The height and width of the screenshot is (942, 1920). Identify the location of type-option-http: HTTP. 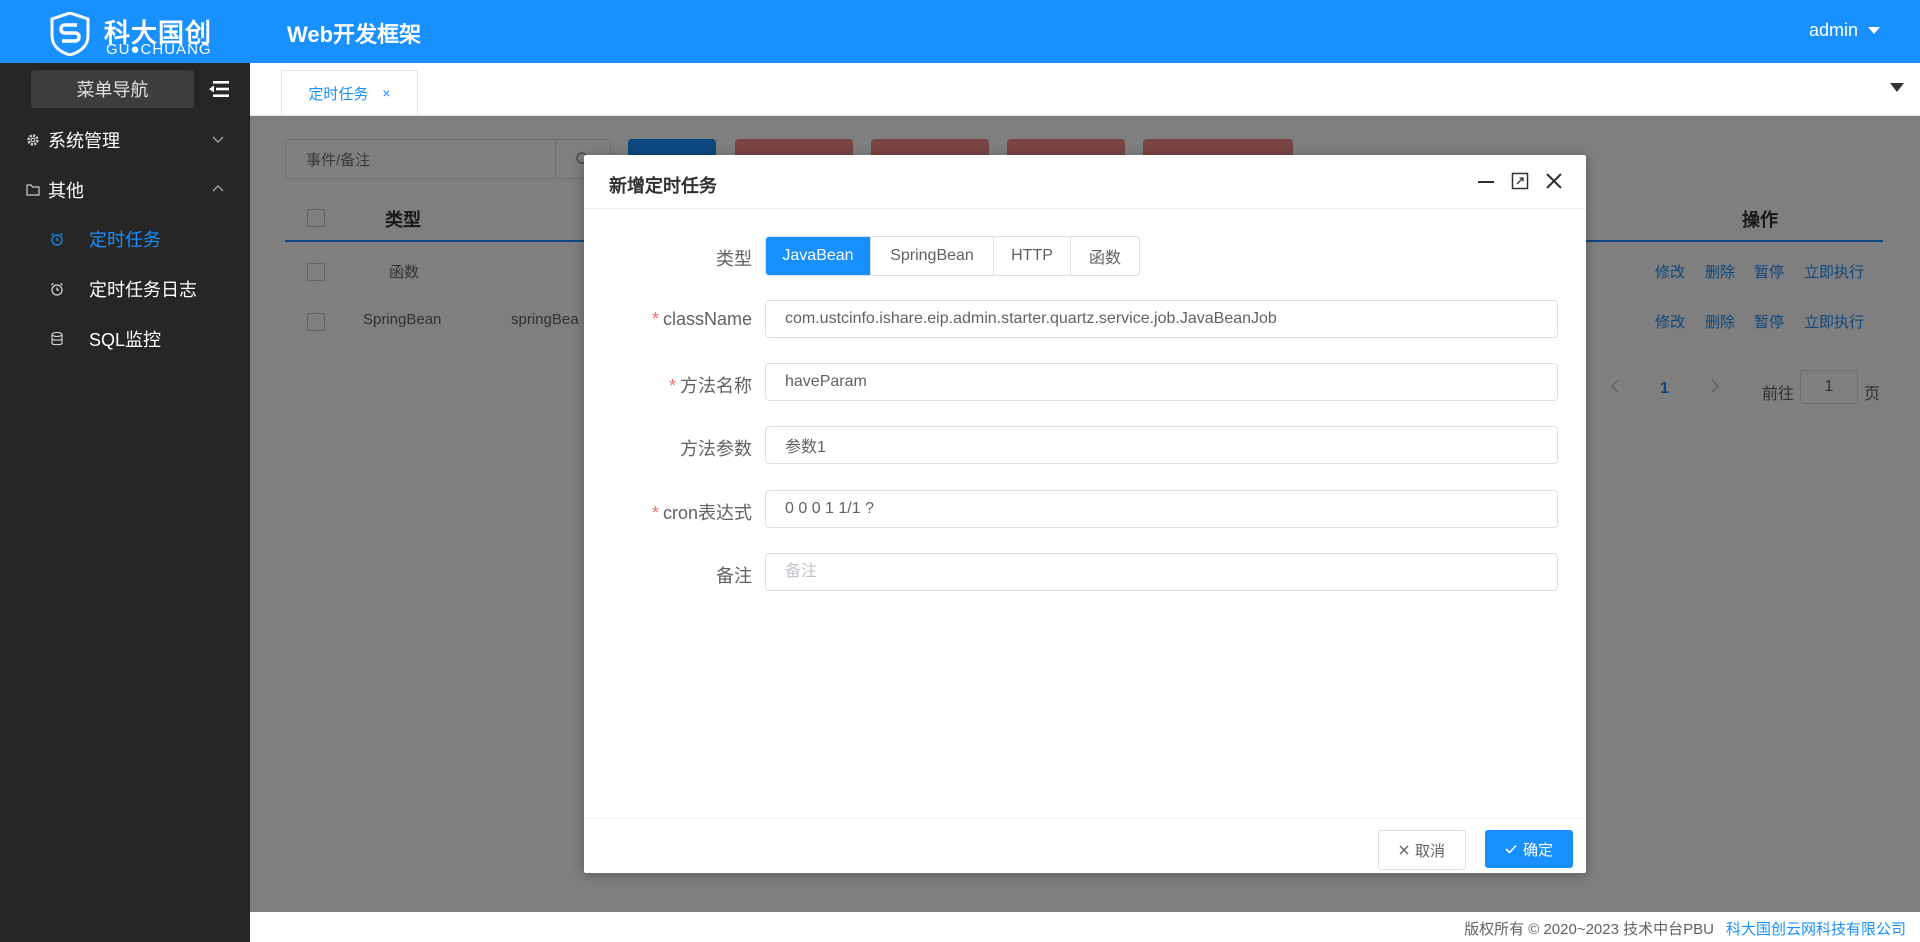
(1031, 256).